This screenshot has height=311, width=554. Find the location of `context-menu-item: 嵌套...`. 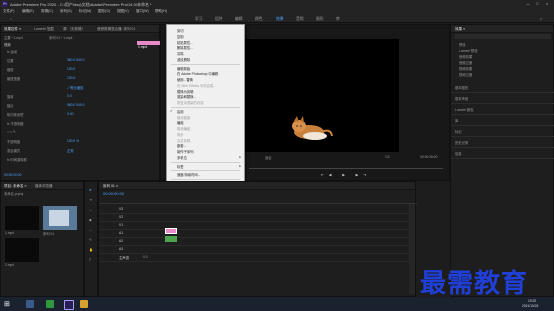

context-menu-item: 嵌套... is located at coordinates (181, 145).